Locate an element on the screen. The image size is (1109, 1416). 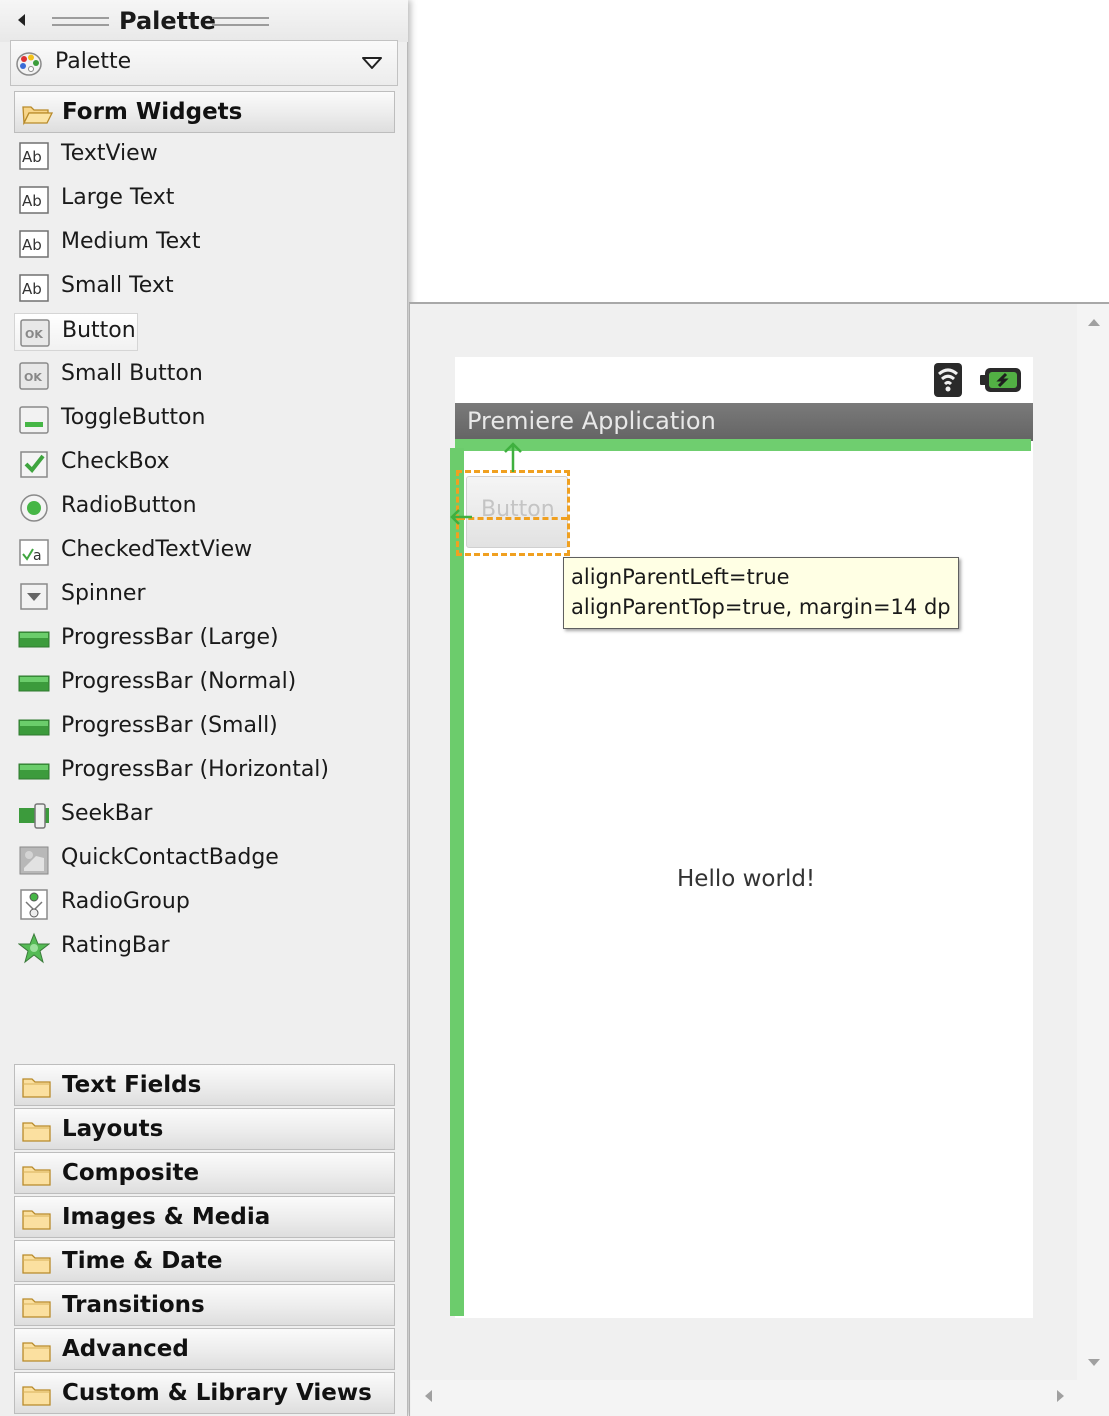
widget-label: QuickContactBadge is located at coordinates (170, 857).